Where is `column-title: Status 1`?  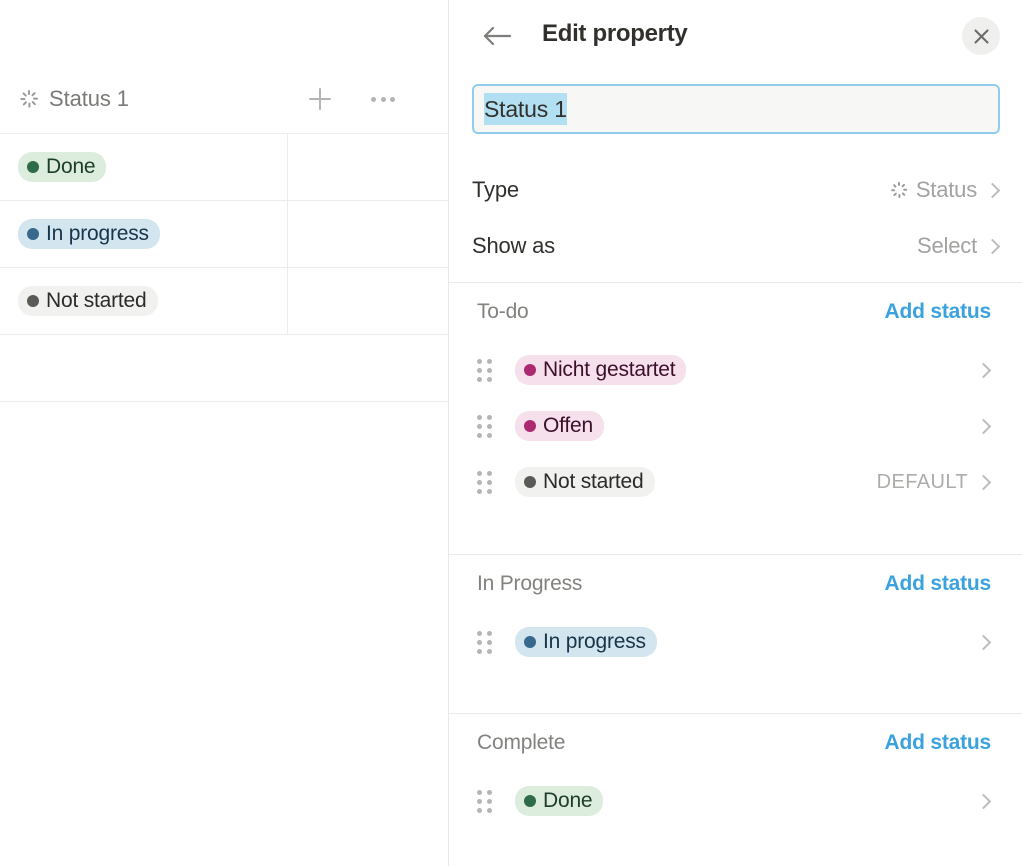 column-title: Status 1 is located at coordinates (89, 99).